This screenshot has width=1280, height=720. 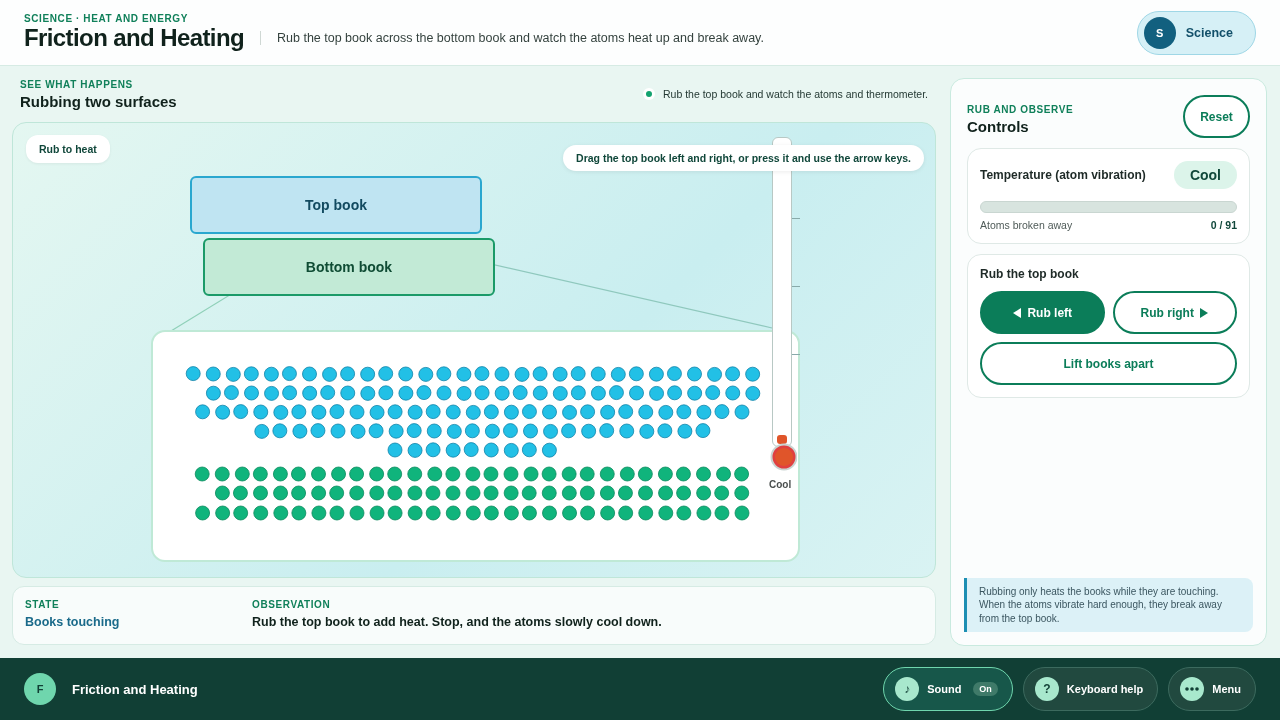 What do you see at coordinates (1020, 109) in the screenshot?
I see `controls-eyebrow: RUB AND OBSERVE` at bounding box center [1020, 109].